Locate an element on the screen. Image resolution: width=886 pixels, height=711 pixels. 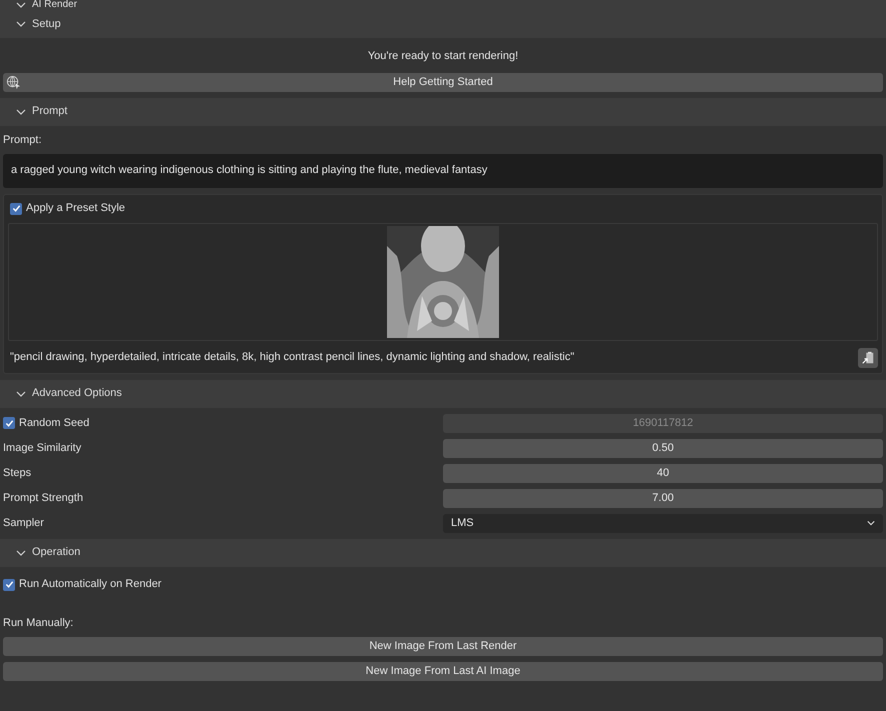
section-title: Operation is located at coordinates (56, 552).